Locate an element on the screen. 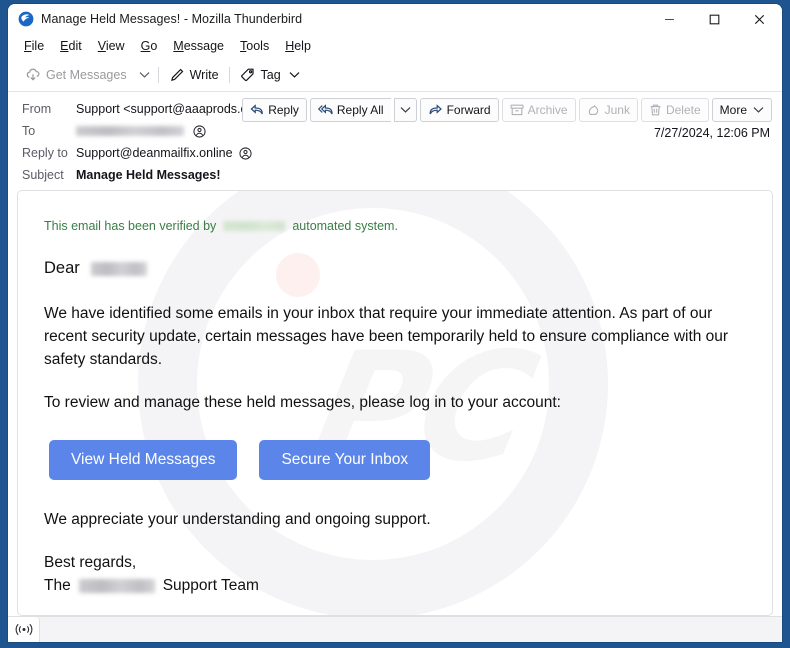 The image size is (790, 648). write-label: Write is located at coordinates (204, 74).